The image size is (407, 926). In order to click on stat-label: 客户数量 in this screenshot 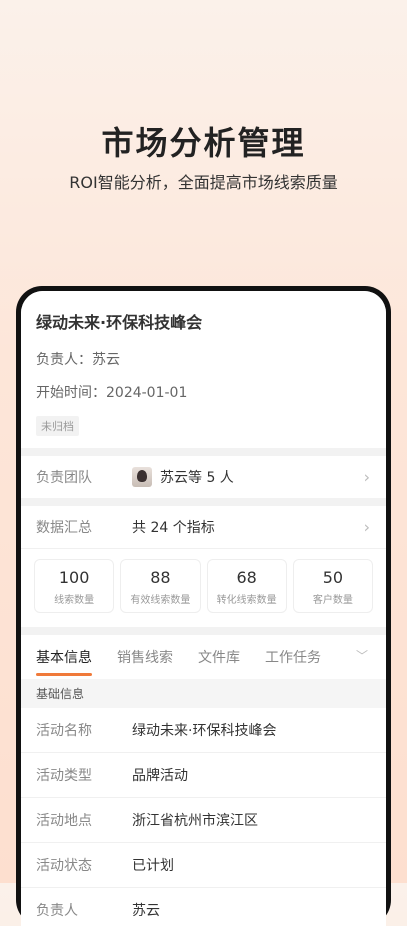, I will do `click(332, 600)`.